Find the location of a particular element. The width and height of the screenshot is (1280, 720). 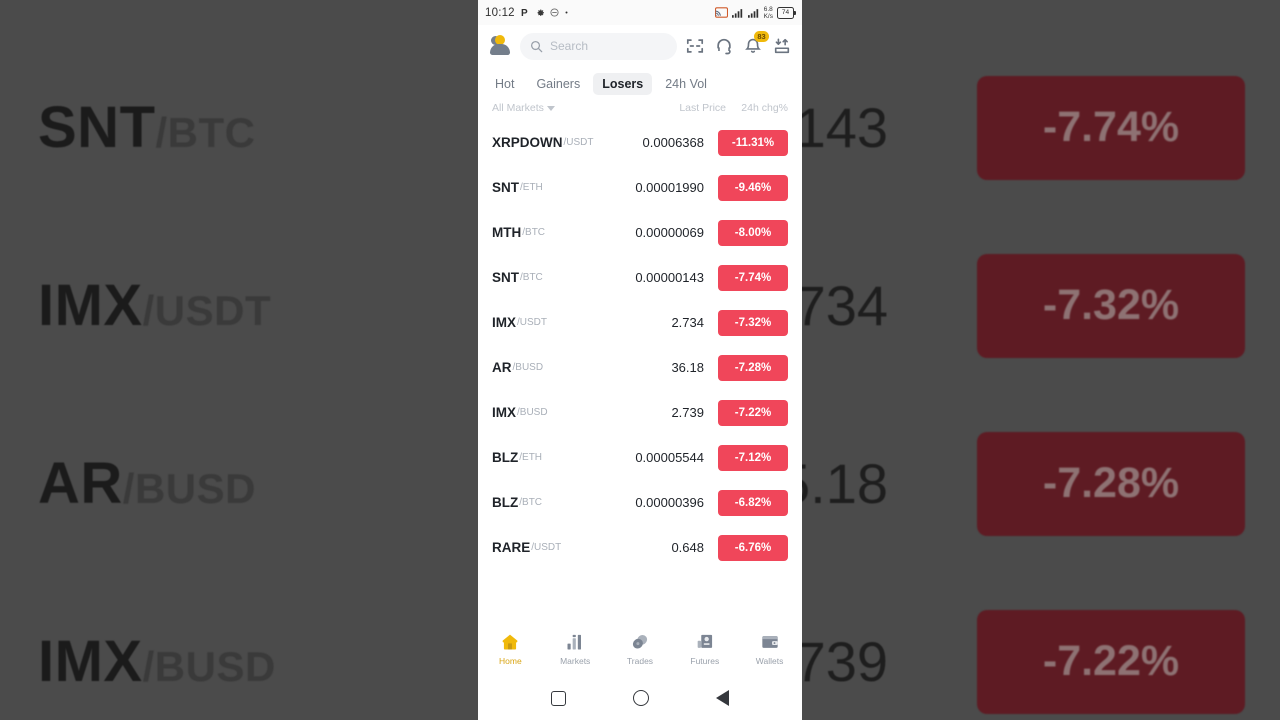

row-price: 0.00000396 is located at coordinates (669, 502).